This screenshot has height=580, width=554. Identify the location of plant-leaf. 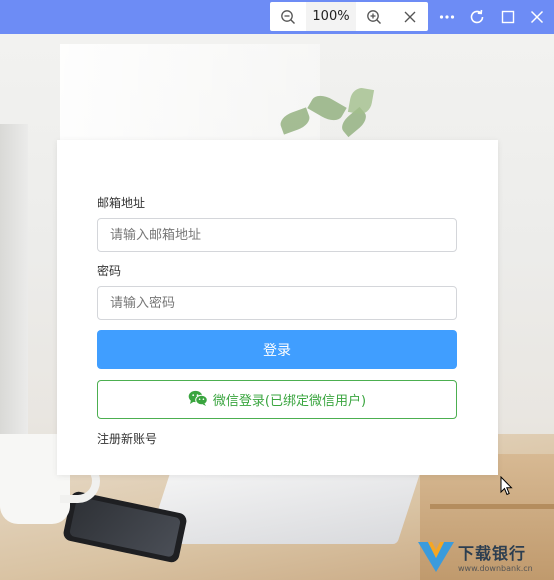
(361, 101).